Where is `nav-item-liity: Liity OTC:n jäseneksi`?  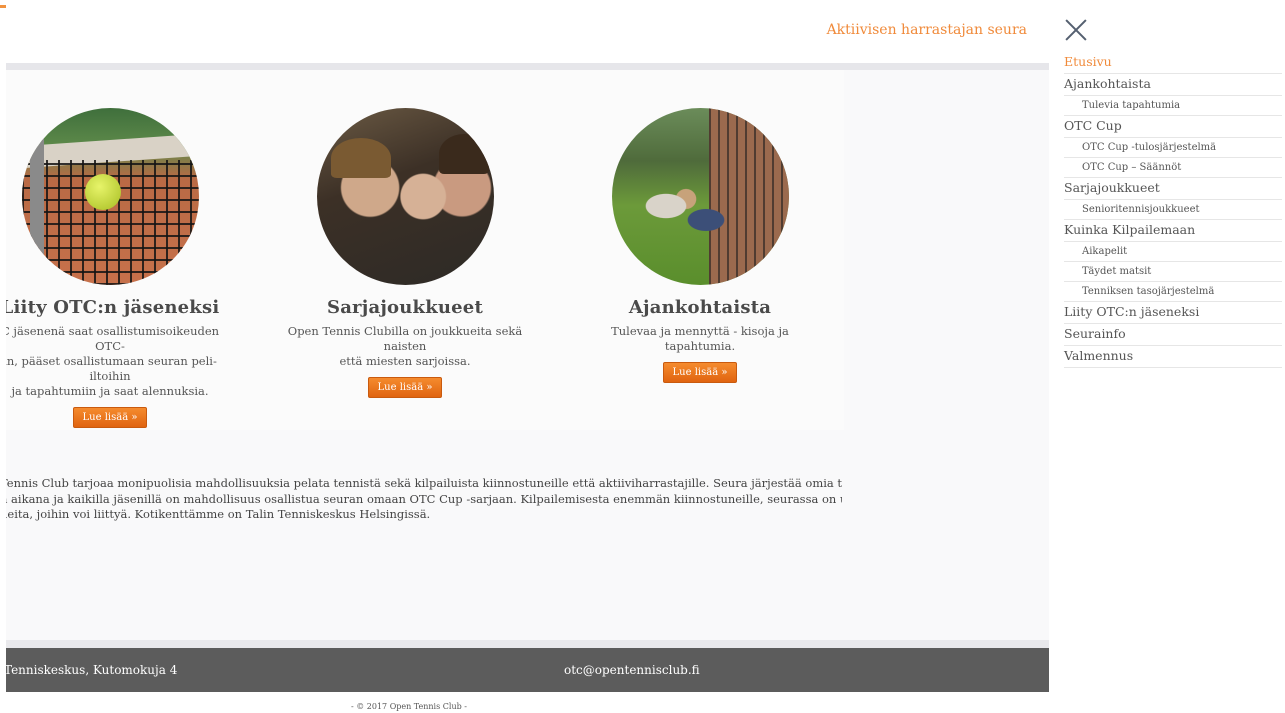 nav-item-liity: Liity OTC:n jäseneksi is located at coordinates (1173, 313).